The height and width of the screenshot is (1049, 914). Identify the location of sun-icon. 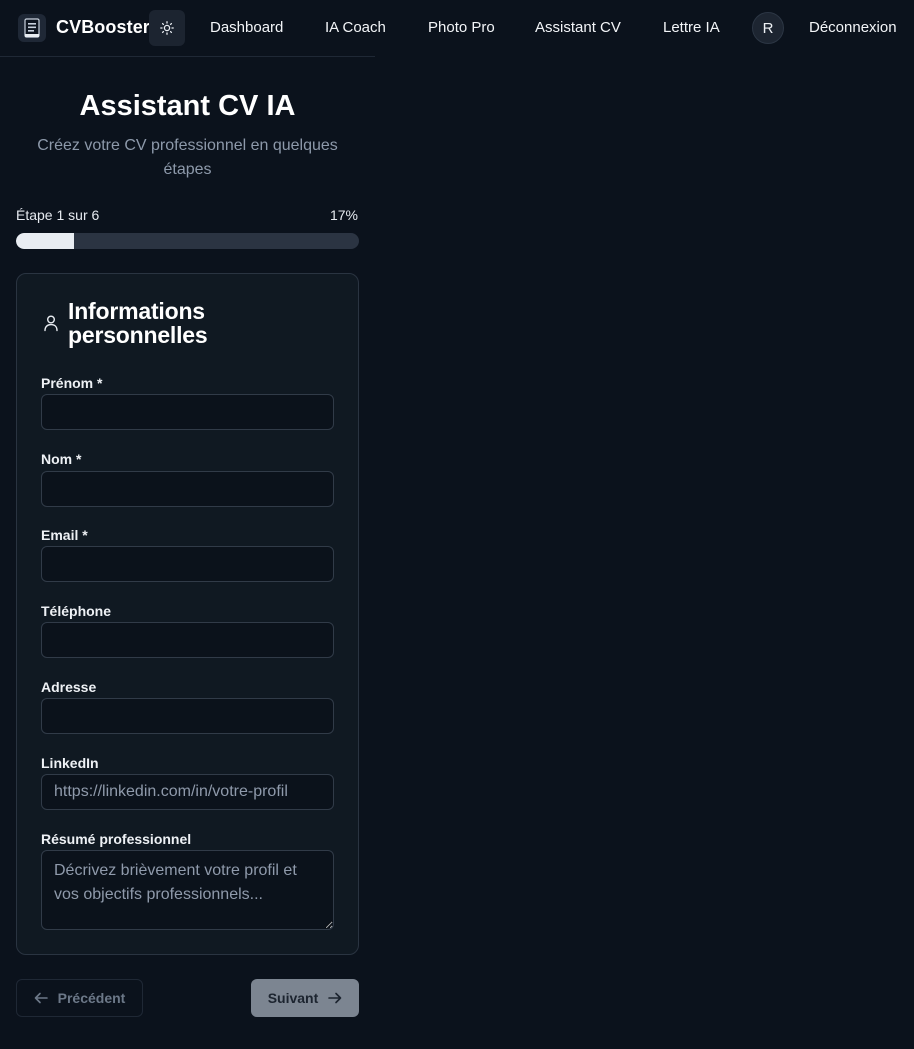
(167, 28).